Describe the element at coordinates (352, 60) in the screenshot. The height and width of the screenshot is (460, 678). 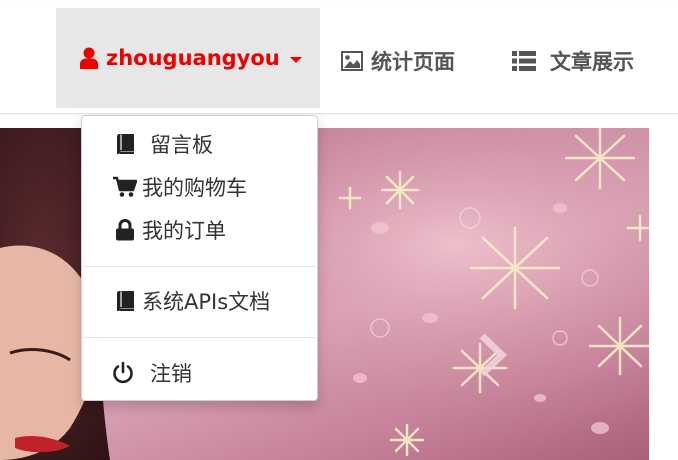
I see `picture-icon` at that location.